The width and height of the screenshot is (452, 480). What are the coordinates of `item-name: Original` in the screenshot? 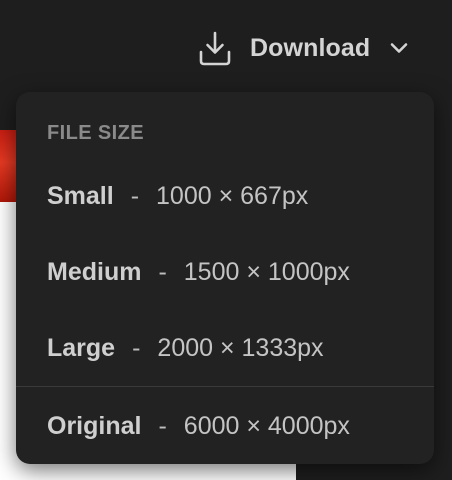 It's located at (94, 425).